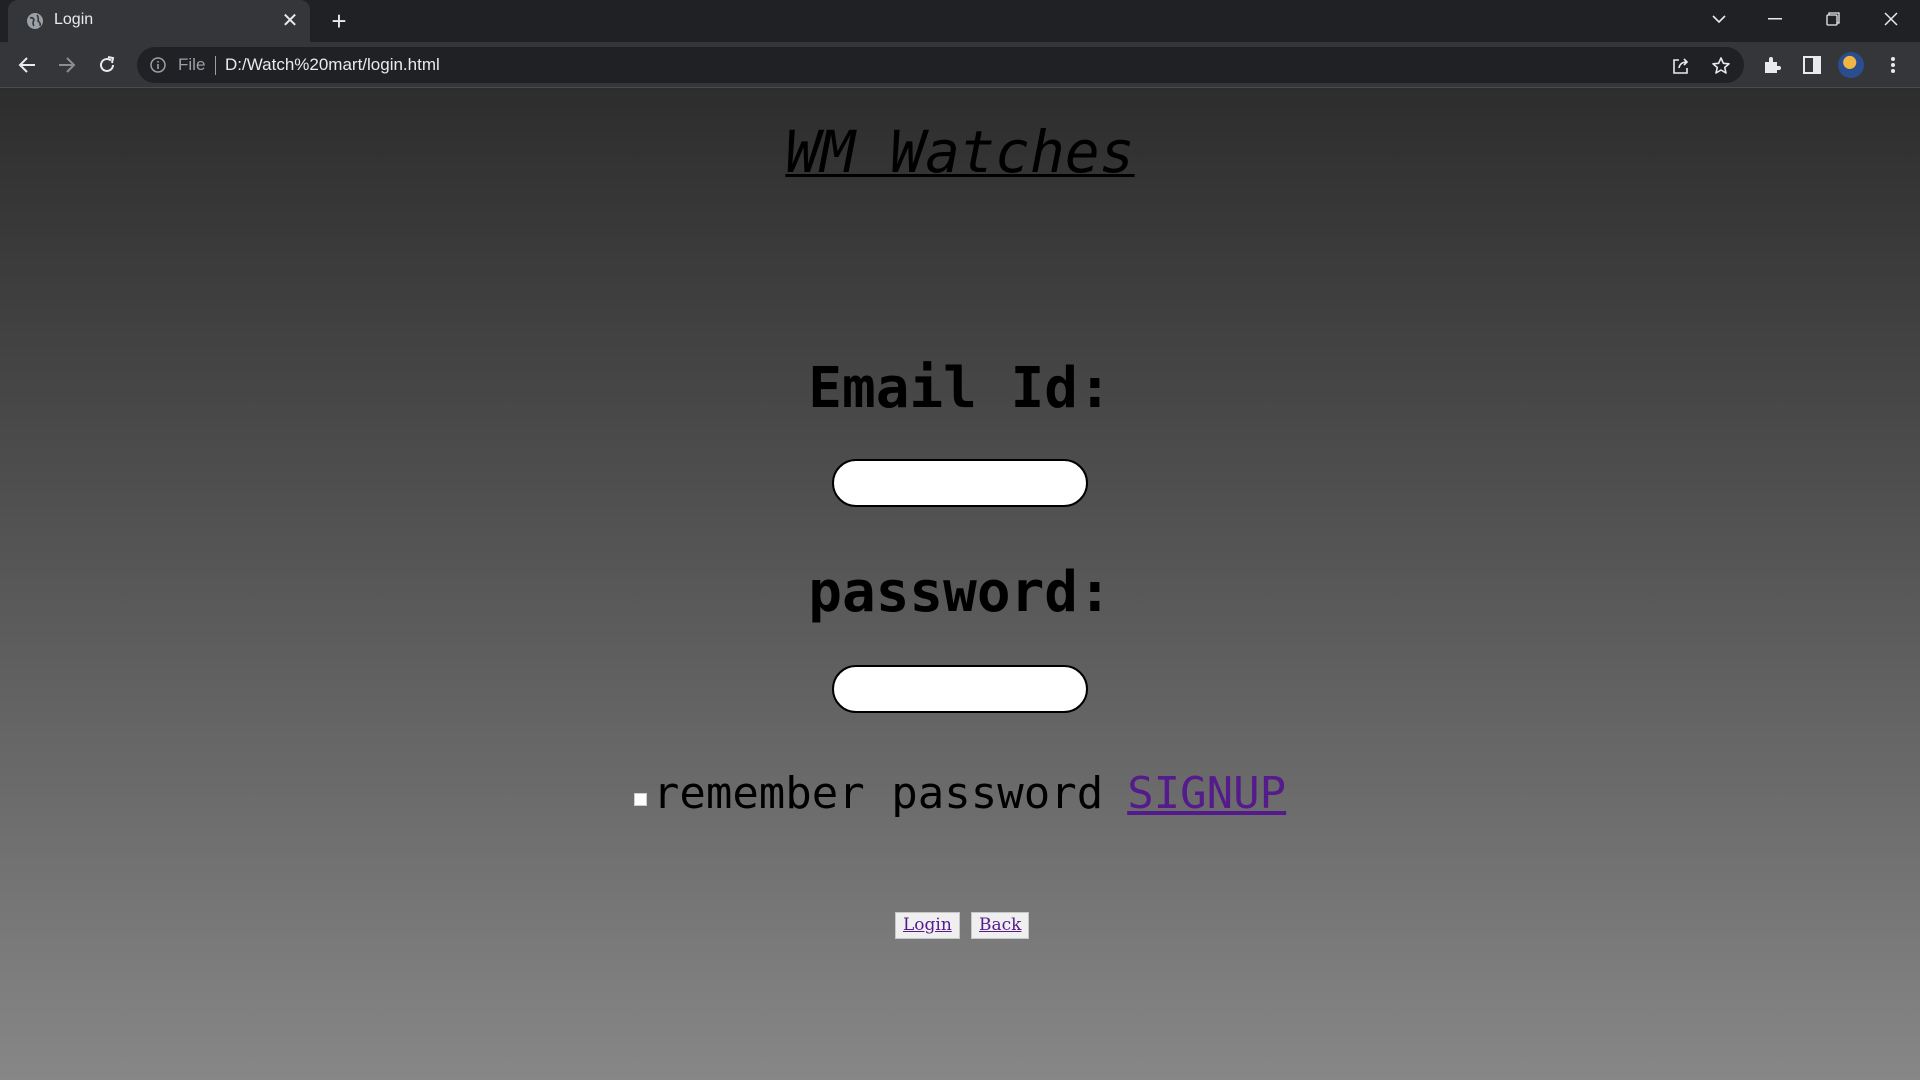 This screenshot has height=1080, width=1920. I want to click on back-arrow-icon, so click(27, 65).